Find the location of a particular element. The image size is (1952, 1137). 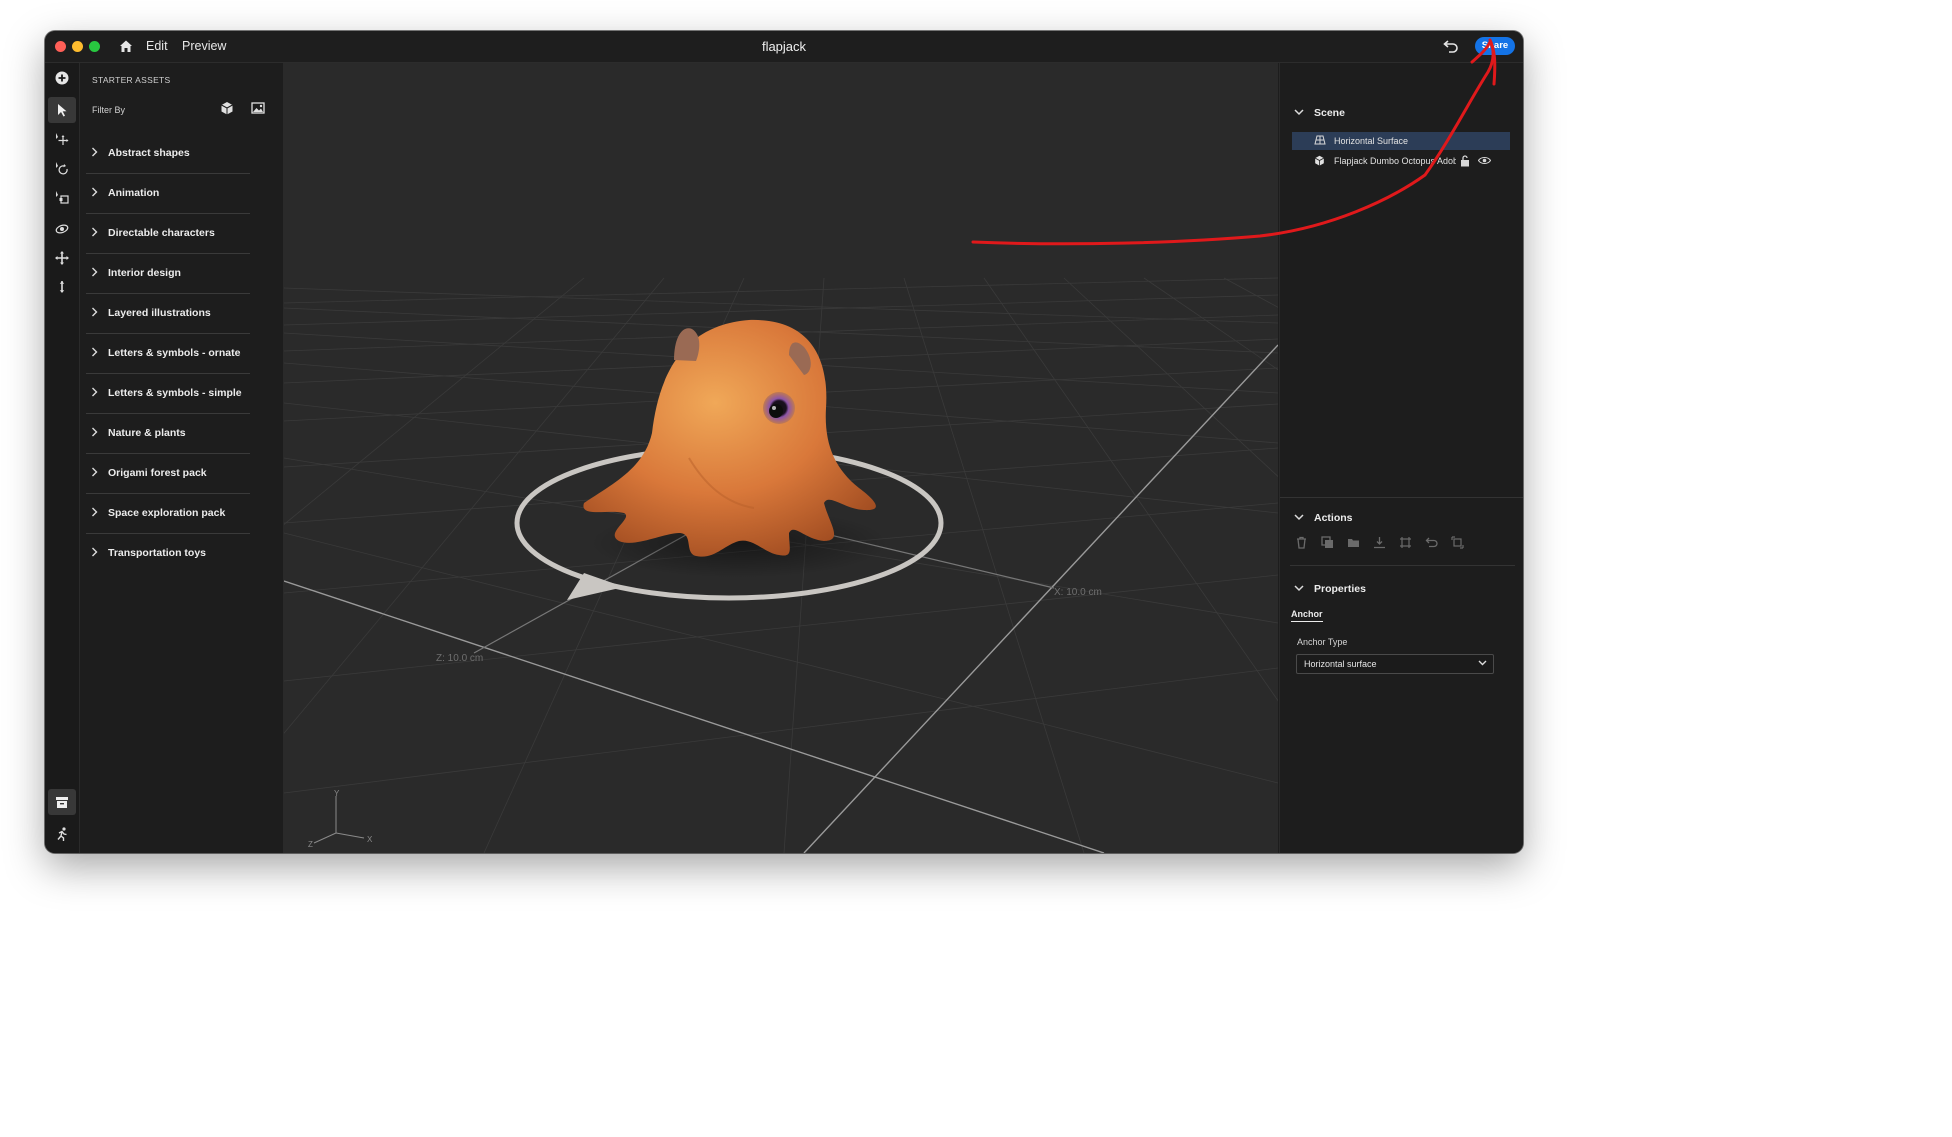

category-layered-illustrations: Layered illustrations is located at coordinates (168, 313).